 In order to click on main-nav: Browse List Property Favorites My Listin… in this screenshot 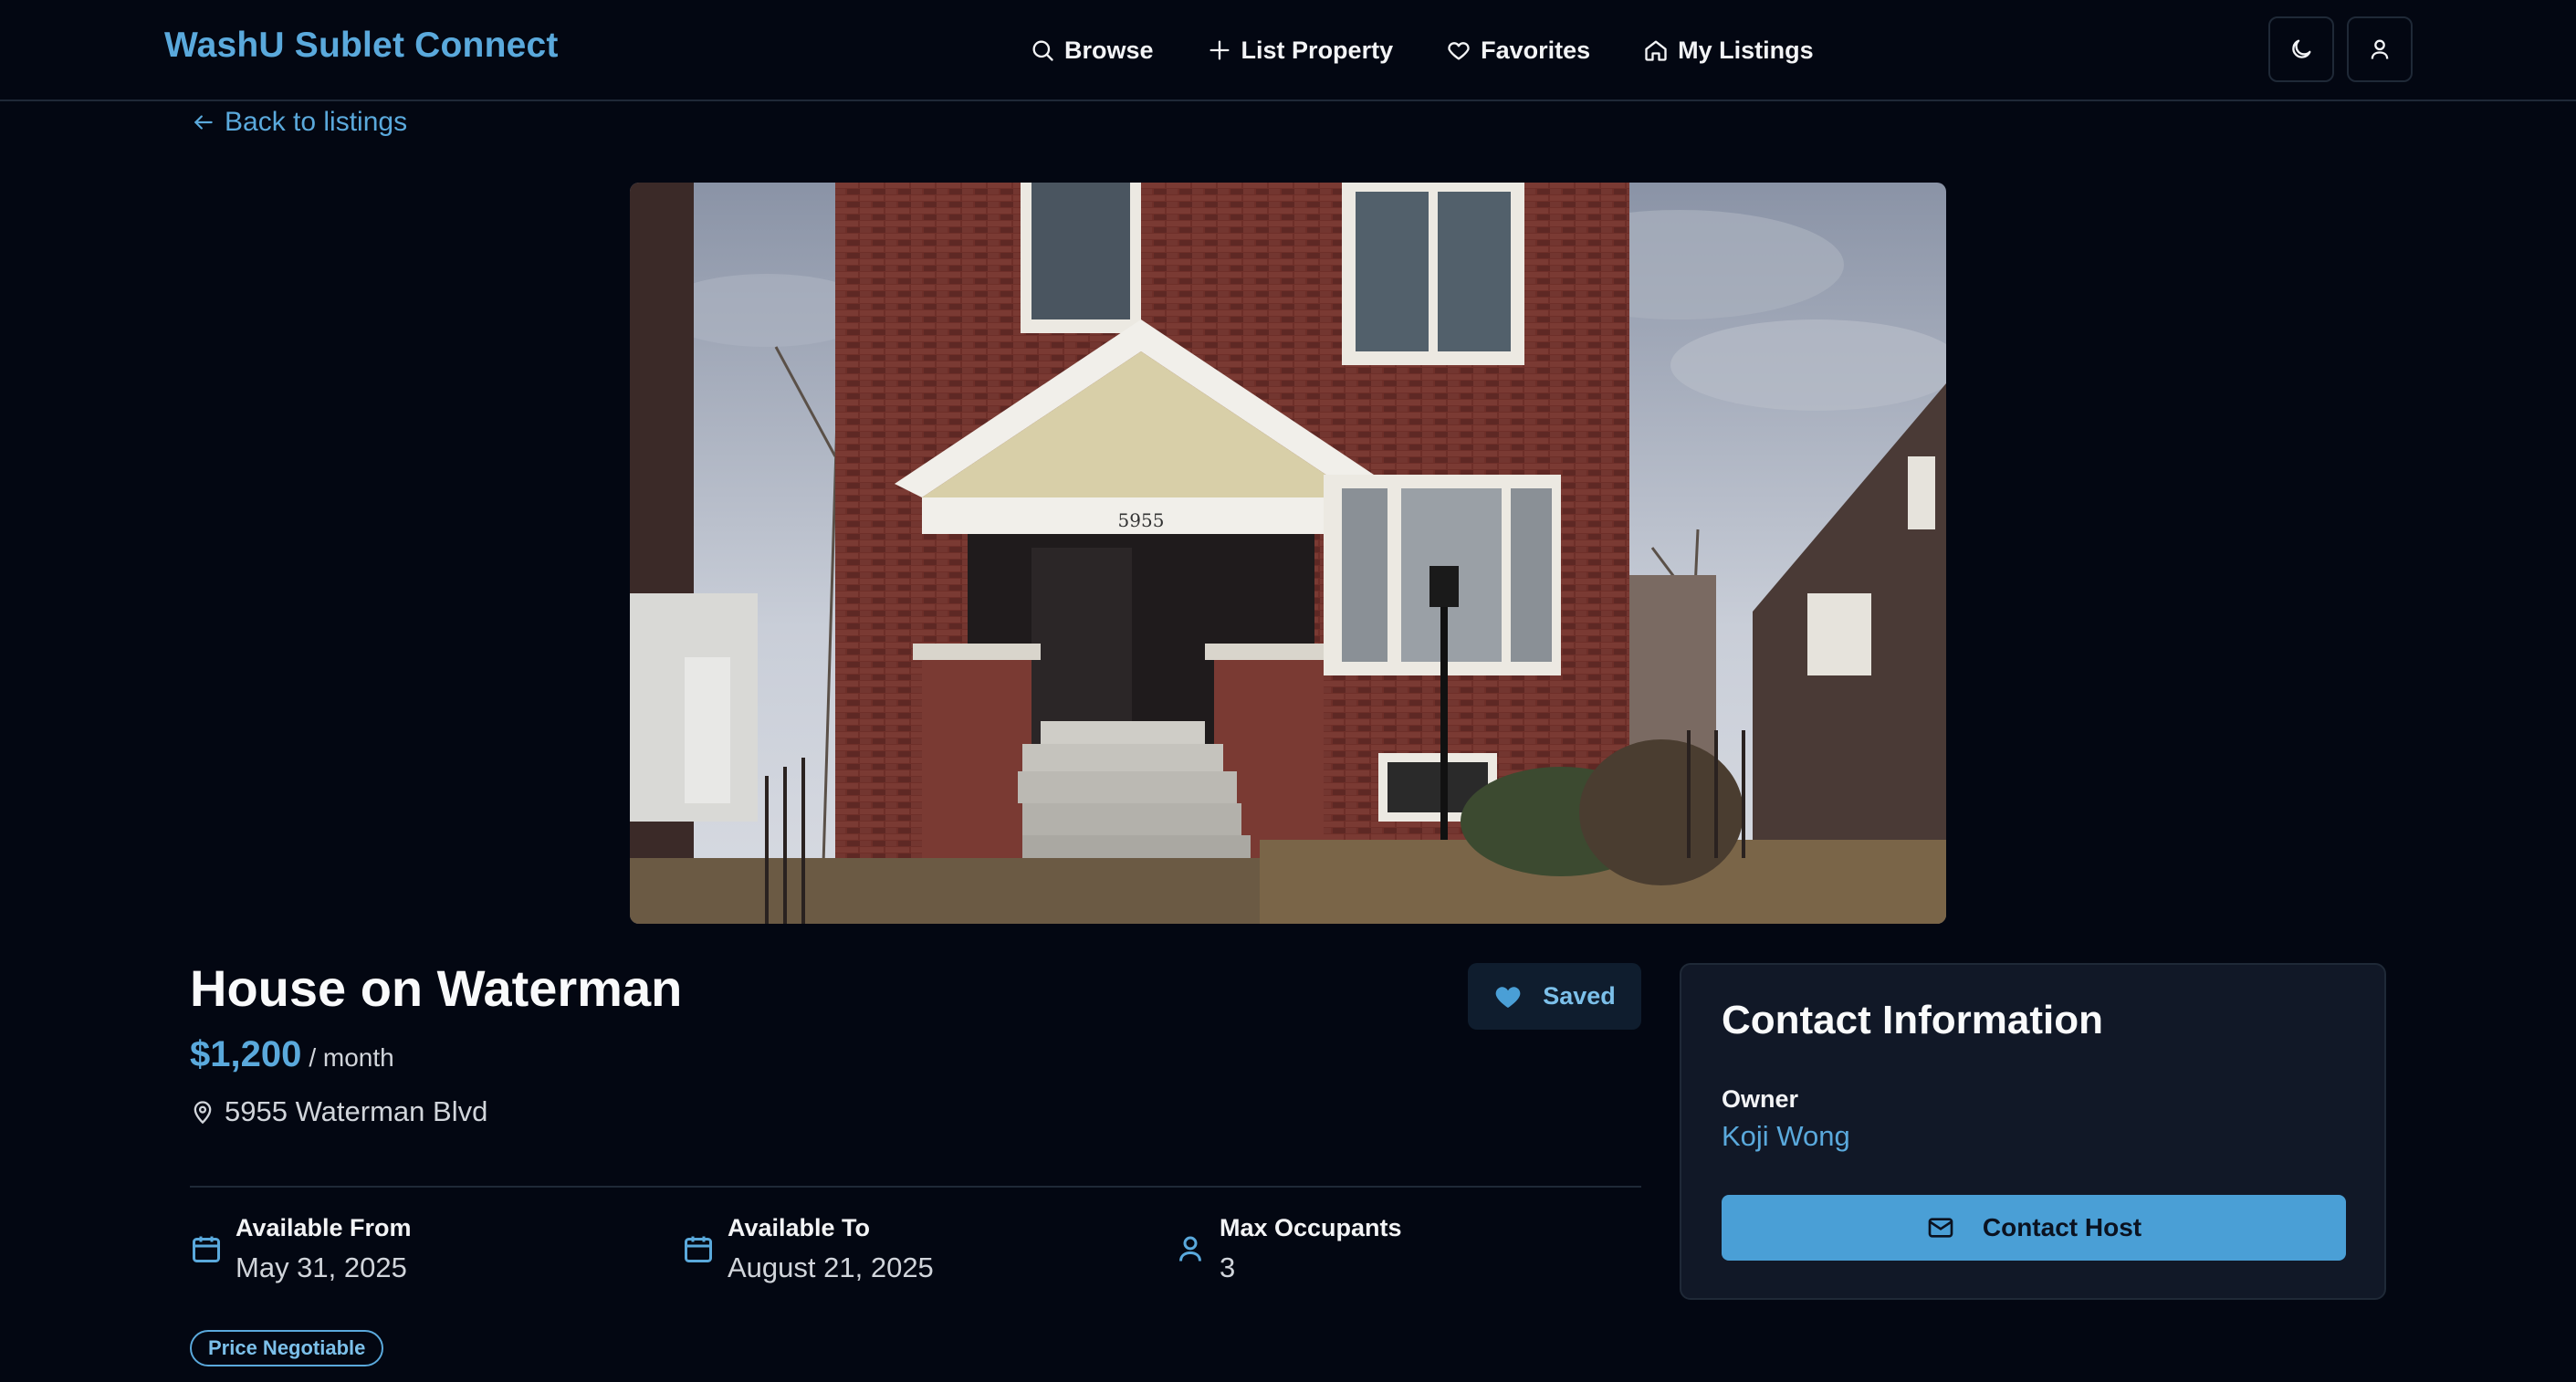, I will do `click(1449, 50)`.